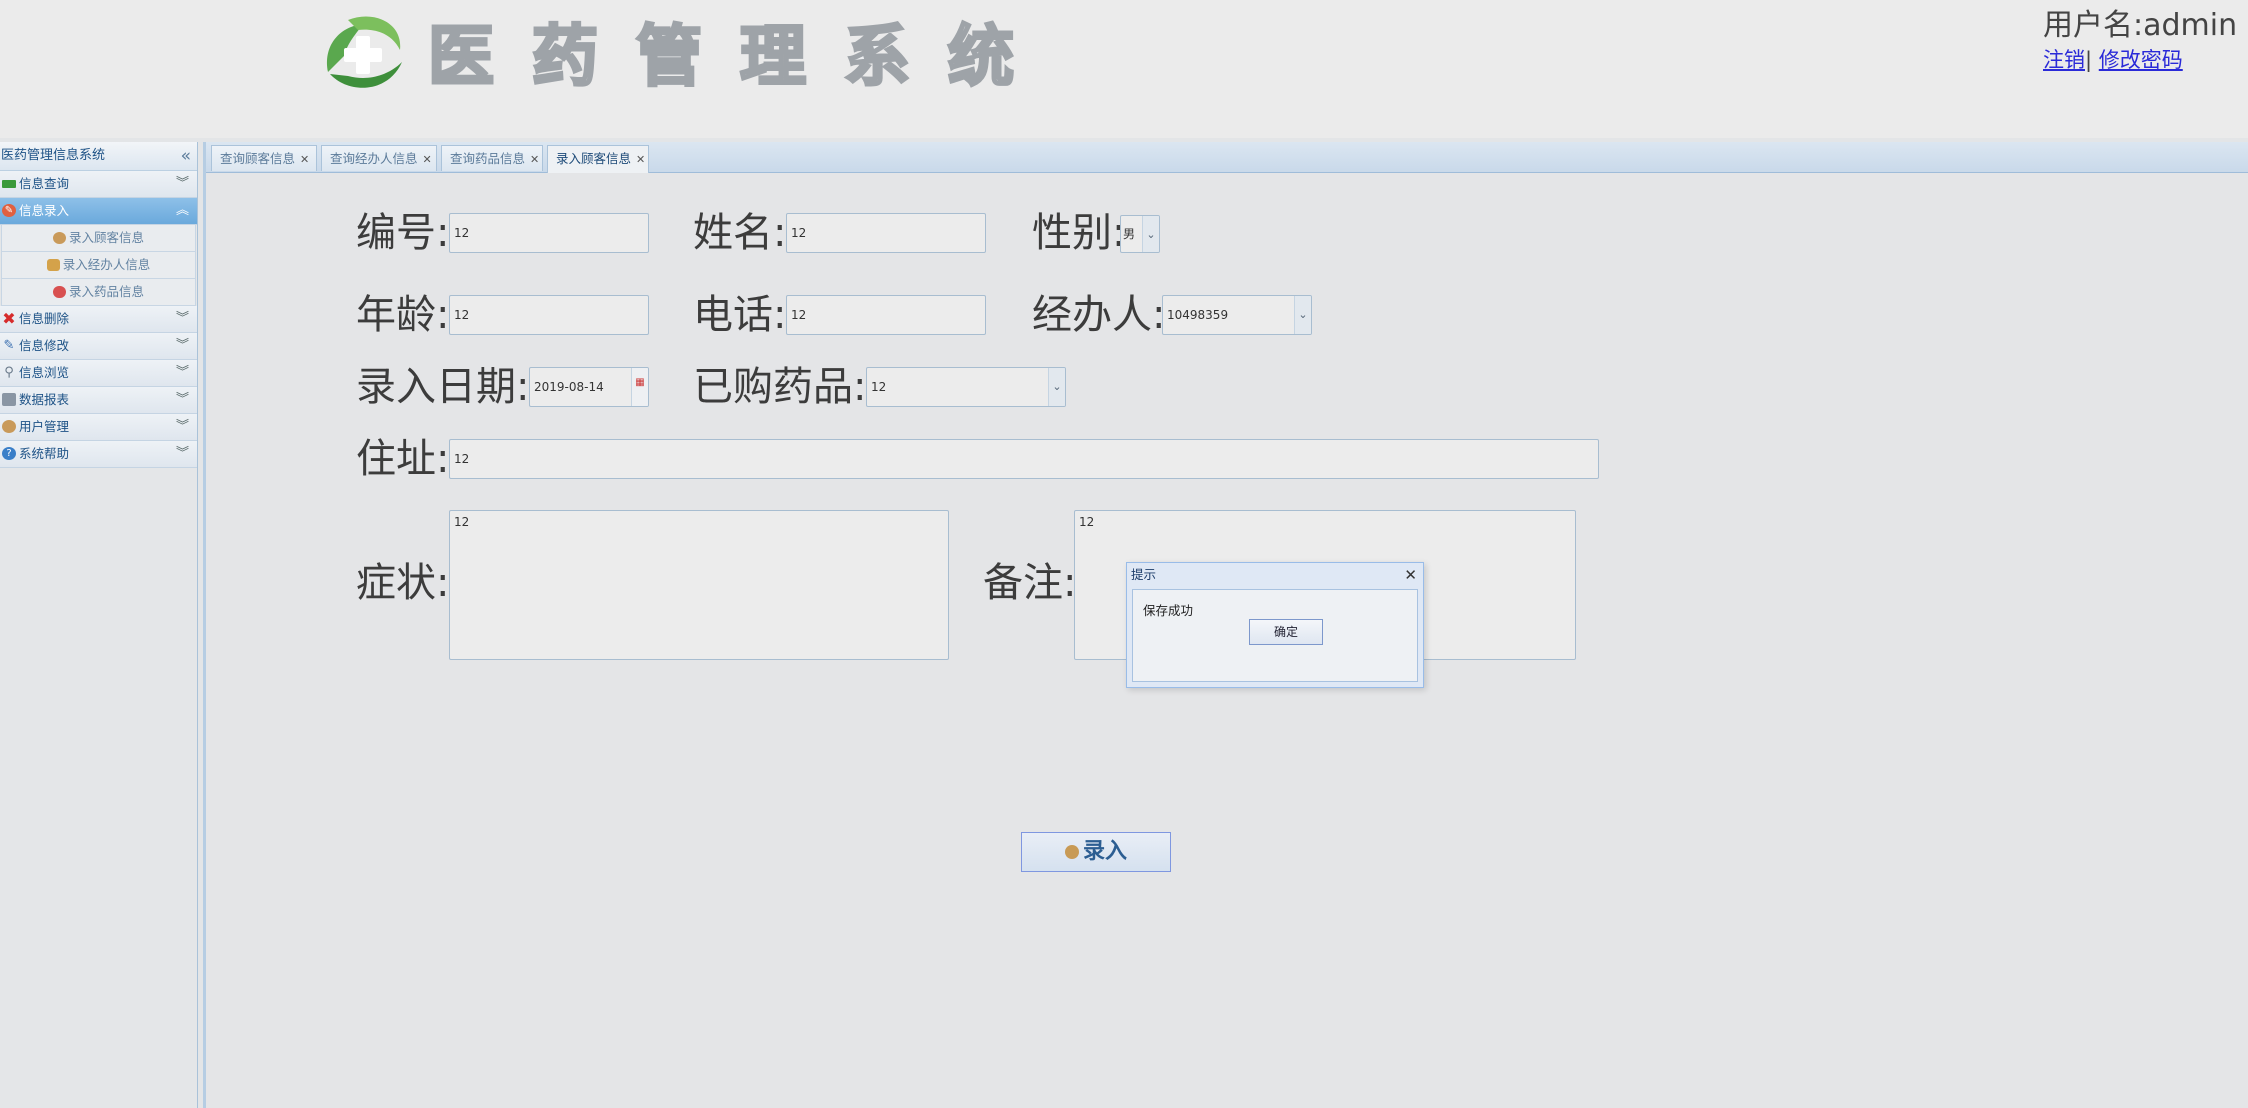 The image size is (2248, 1108). Describe the element at coordinates (2141, 60) in the screenshot. I see `change-password-link: 修改密码` at that location.